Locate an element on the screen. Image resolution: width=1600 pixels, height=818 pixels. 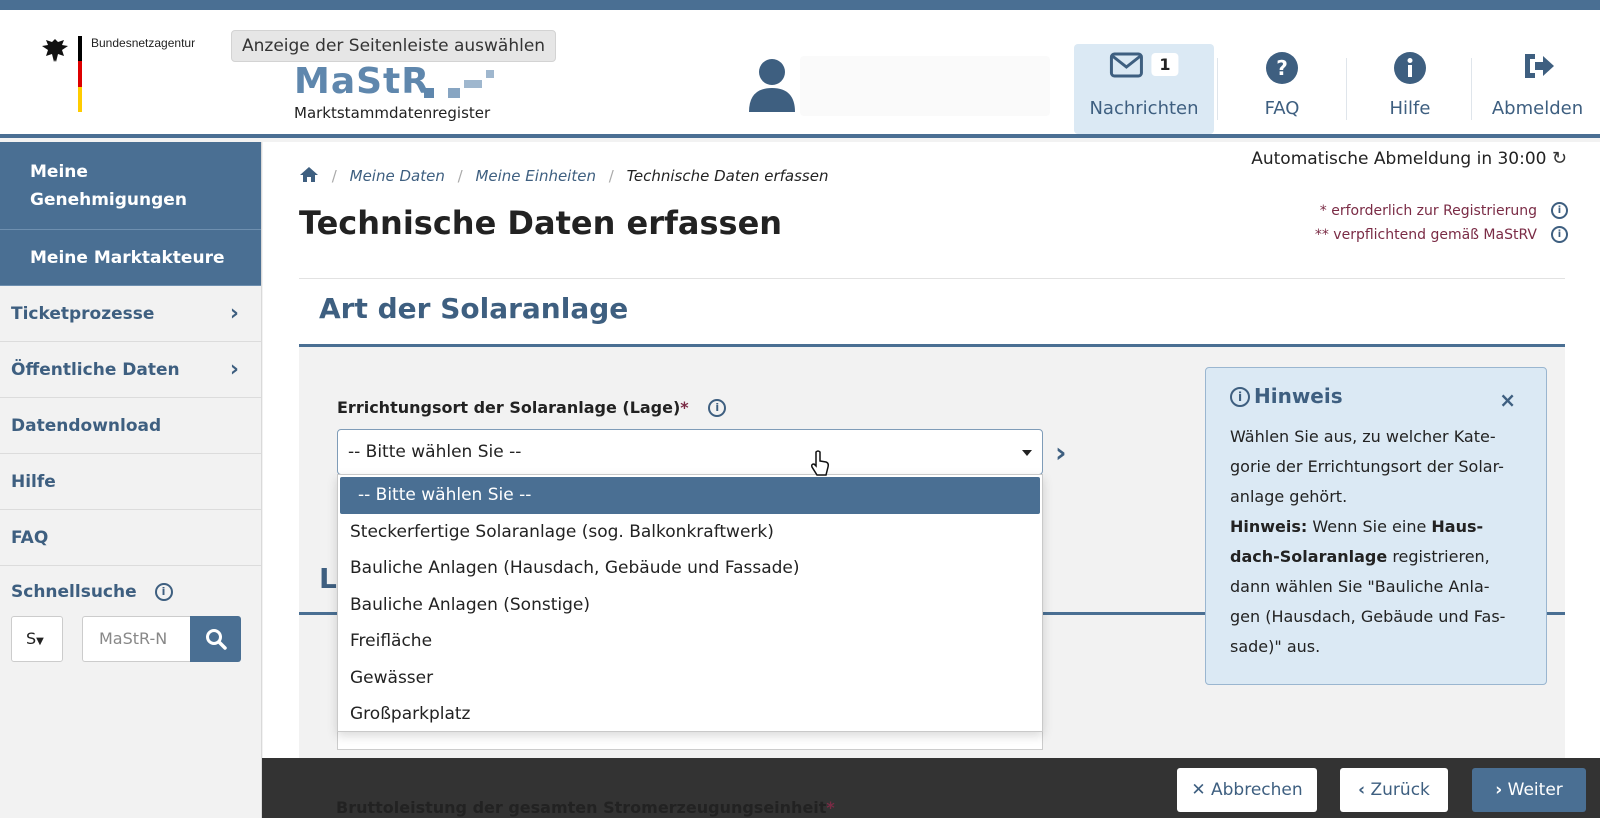
sidebar-item-marktakteure: Meine Marktakteure is located at coordinates (130, 258).